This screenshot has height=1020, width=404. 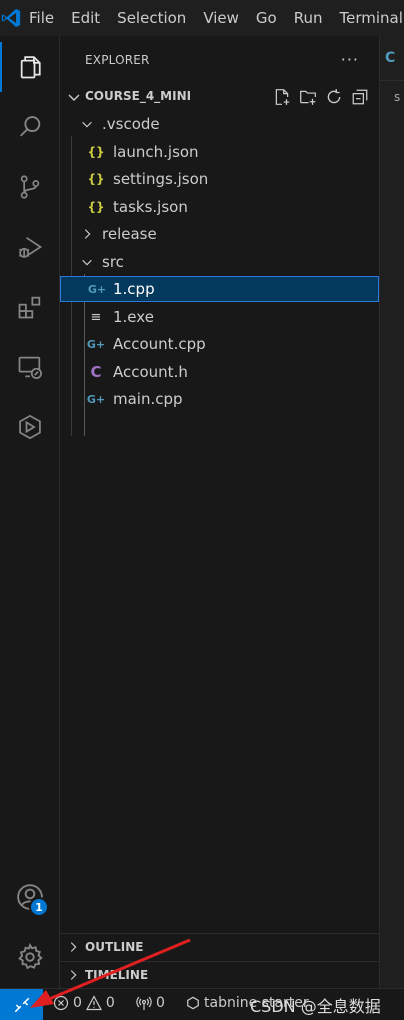 What do you see at coordinates (39, 907) in the screenshot?
I see `account-badge: 1` at bounding box center [39, 907].